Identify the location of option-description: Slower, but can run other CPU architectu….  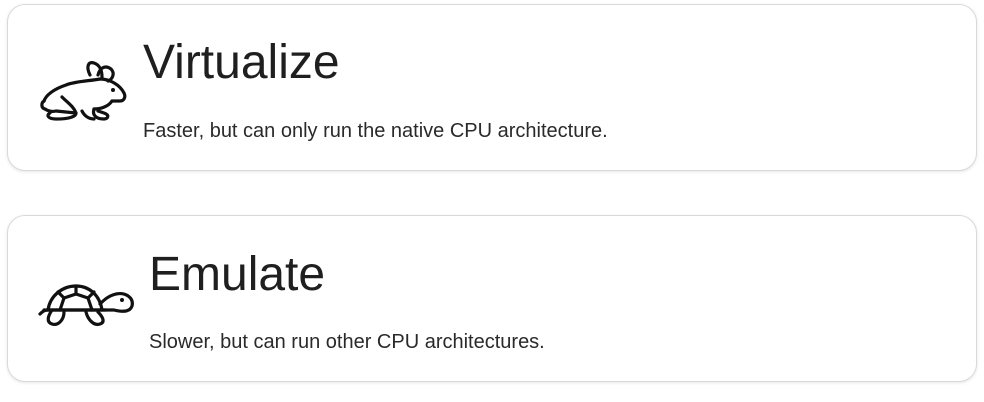
(347, 342).